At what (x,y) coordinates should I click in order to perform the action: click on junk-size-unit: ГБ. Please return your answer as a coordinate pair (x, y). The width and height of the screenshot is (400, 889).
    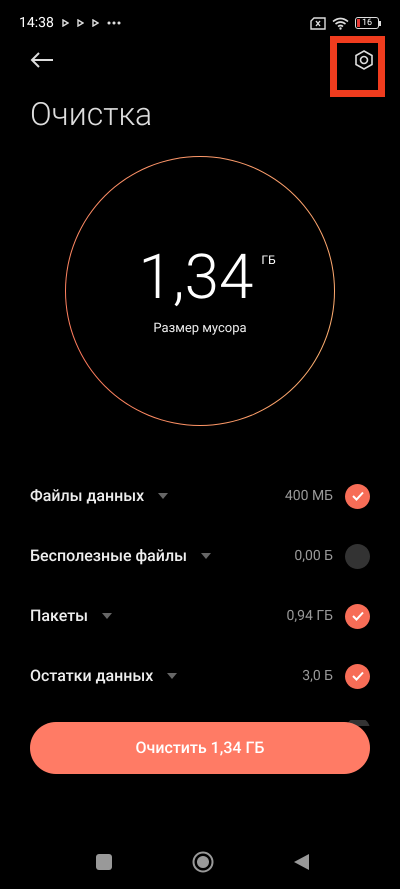
    Looking at the image, I should click on (268, 261).